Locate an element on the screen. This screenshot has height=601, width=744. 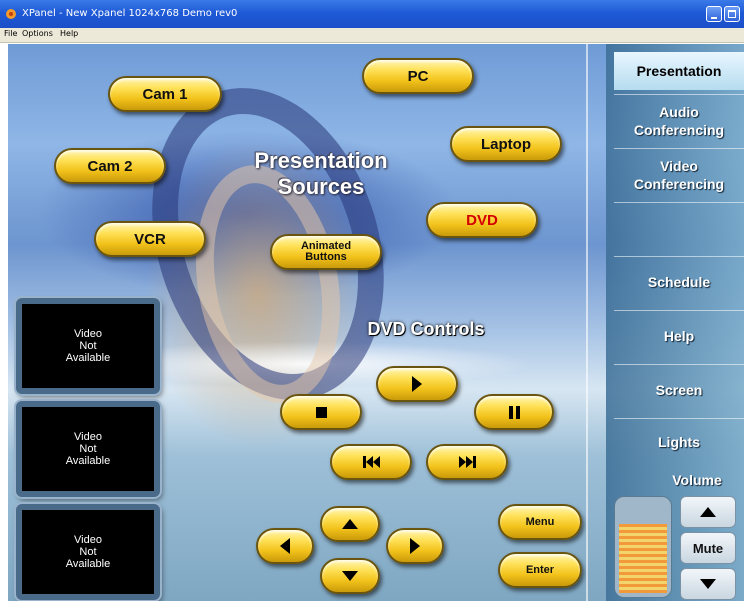
skip-back-icon is located at coordinates (371, 462).